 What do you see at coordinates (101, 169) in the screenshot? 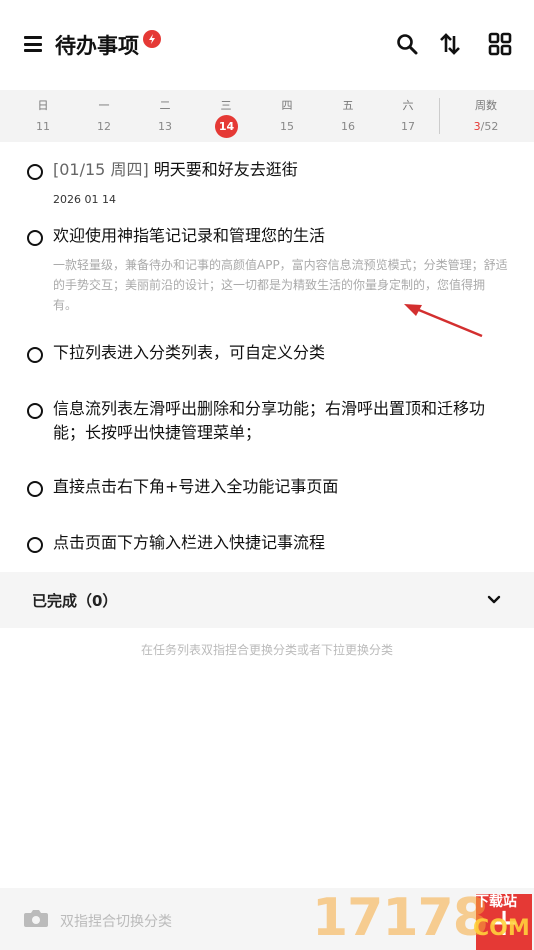
I see `task-date-tag: [01/15 周四]` at bounding box center [101, 169].